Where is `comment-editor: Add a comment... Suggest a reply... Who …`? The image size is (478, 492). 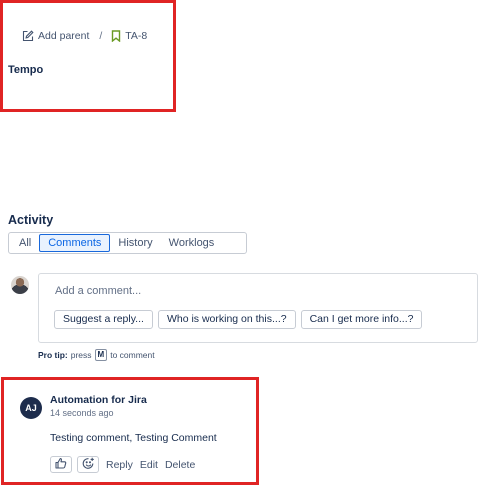 comment-editor: Add a comment... Suggest a reply... Who … is located at coordinates (258, 308).